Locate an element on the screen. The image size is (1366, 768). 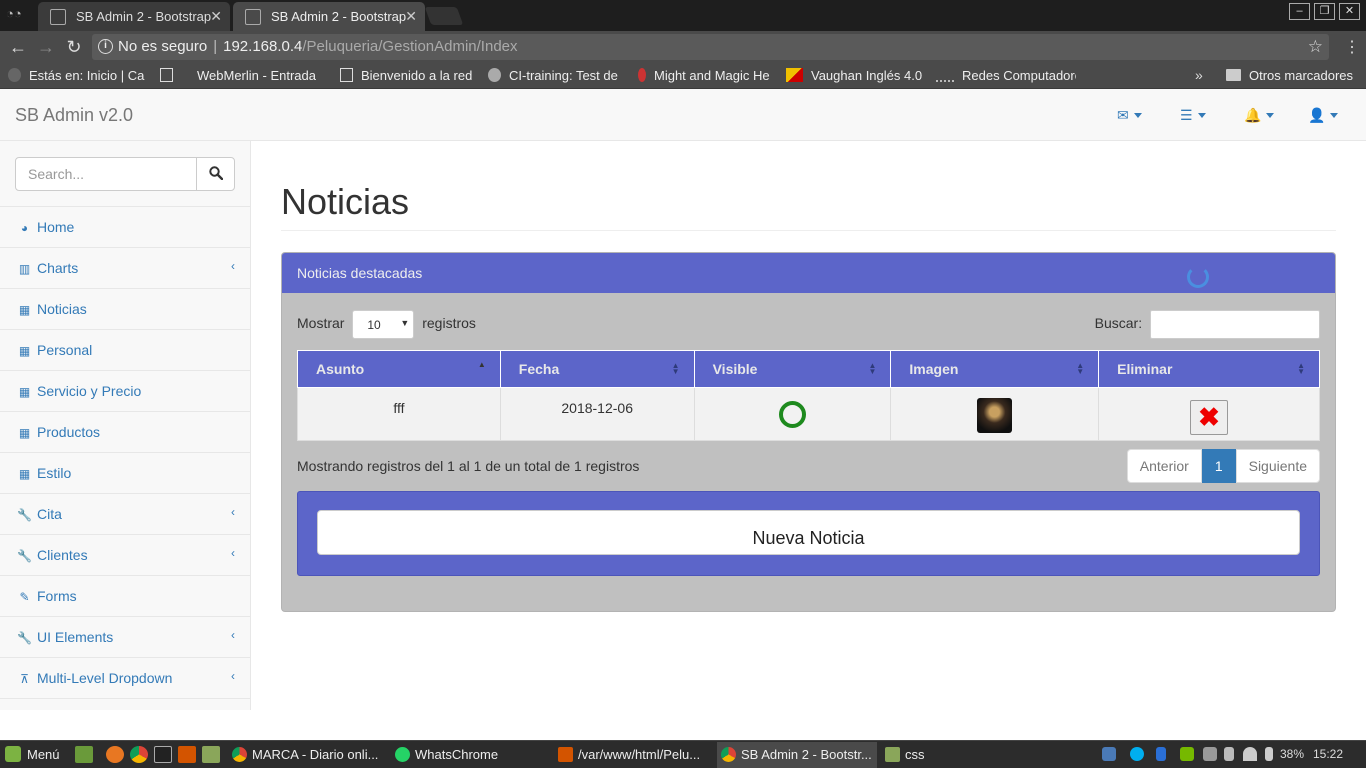
wifi-icon is located at coordinates (1250, 754).